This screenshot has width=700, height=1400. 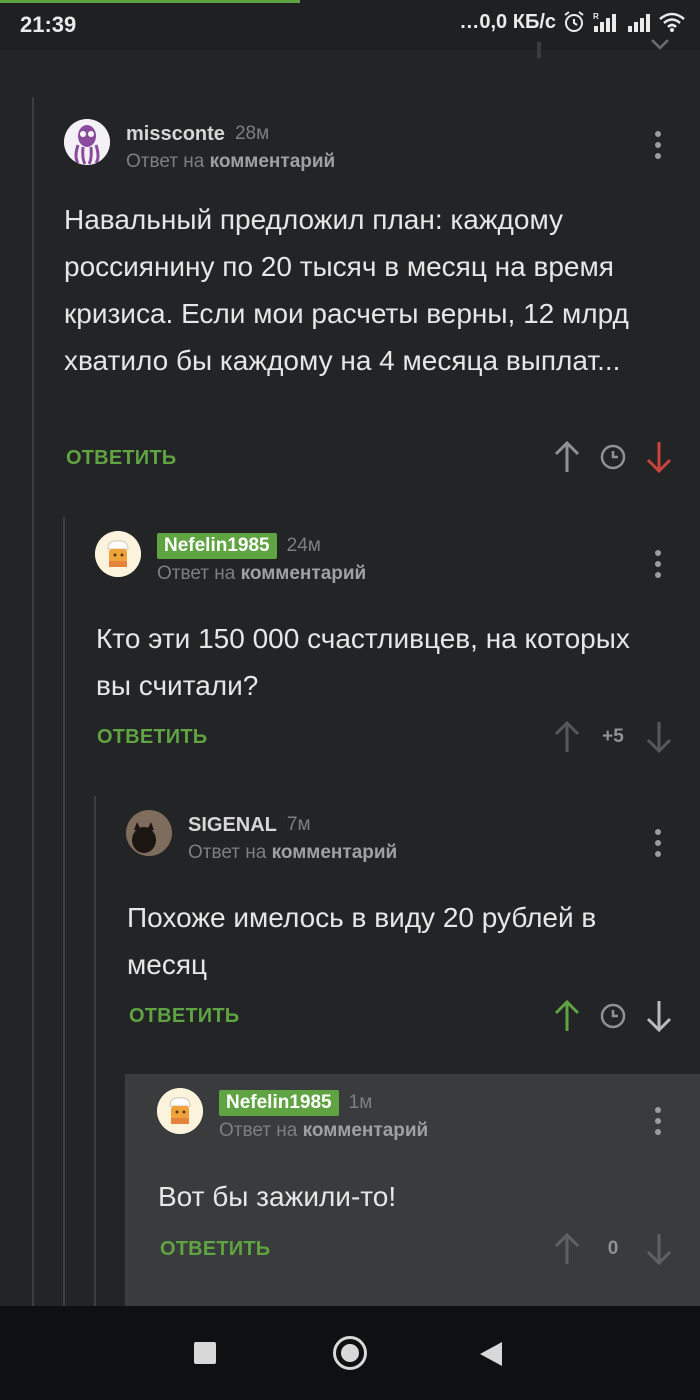 I want to click on signal-icon: R, so click(x=604, y=22).